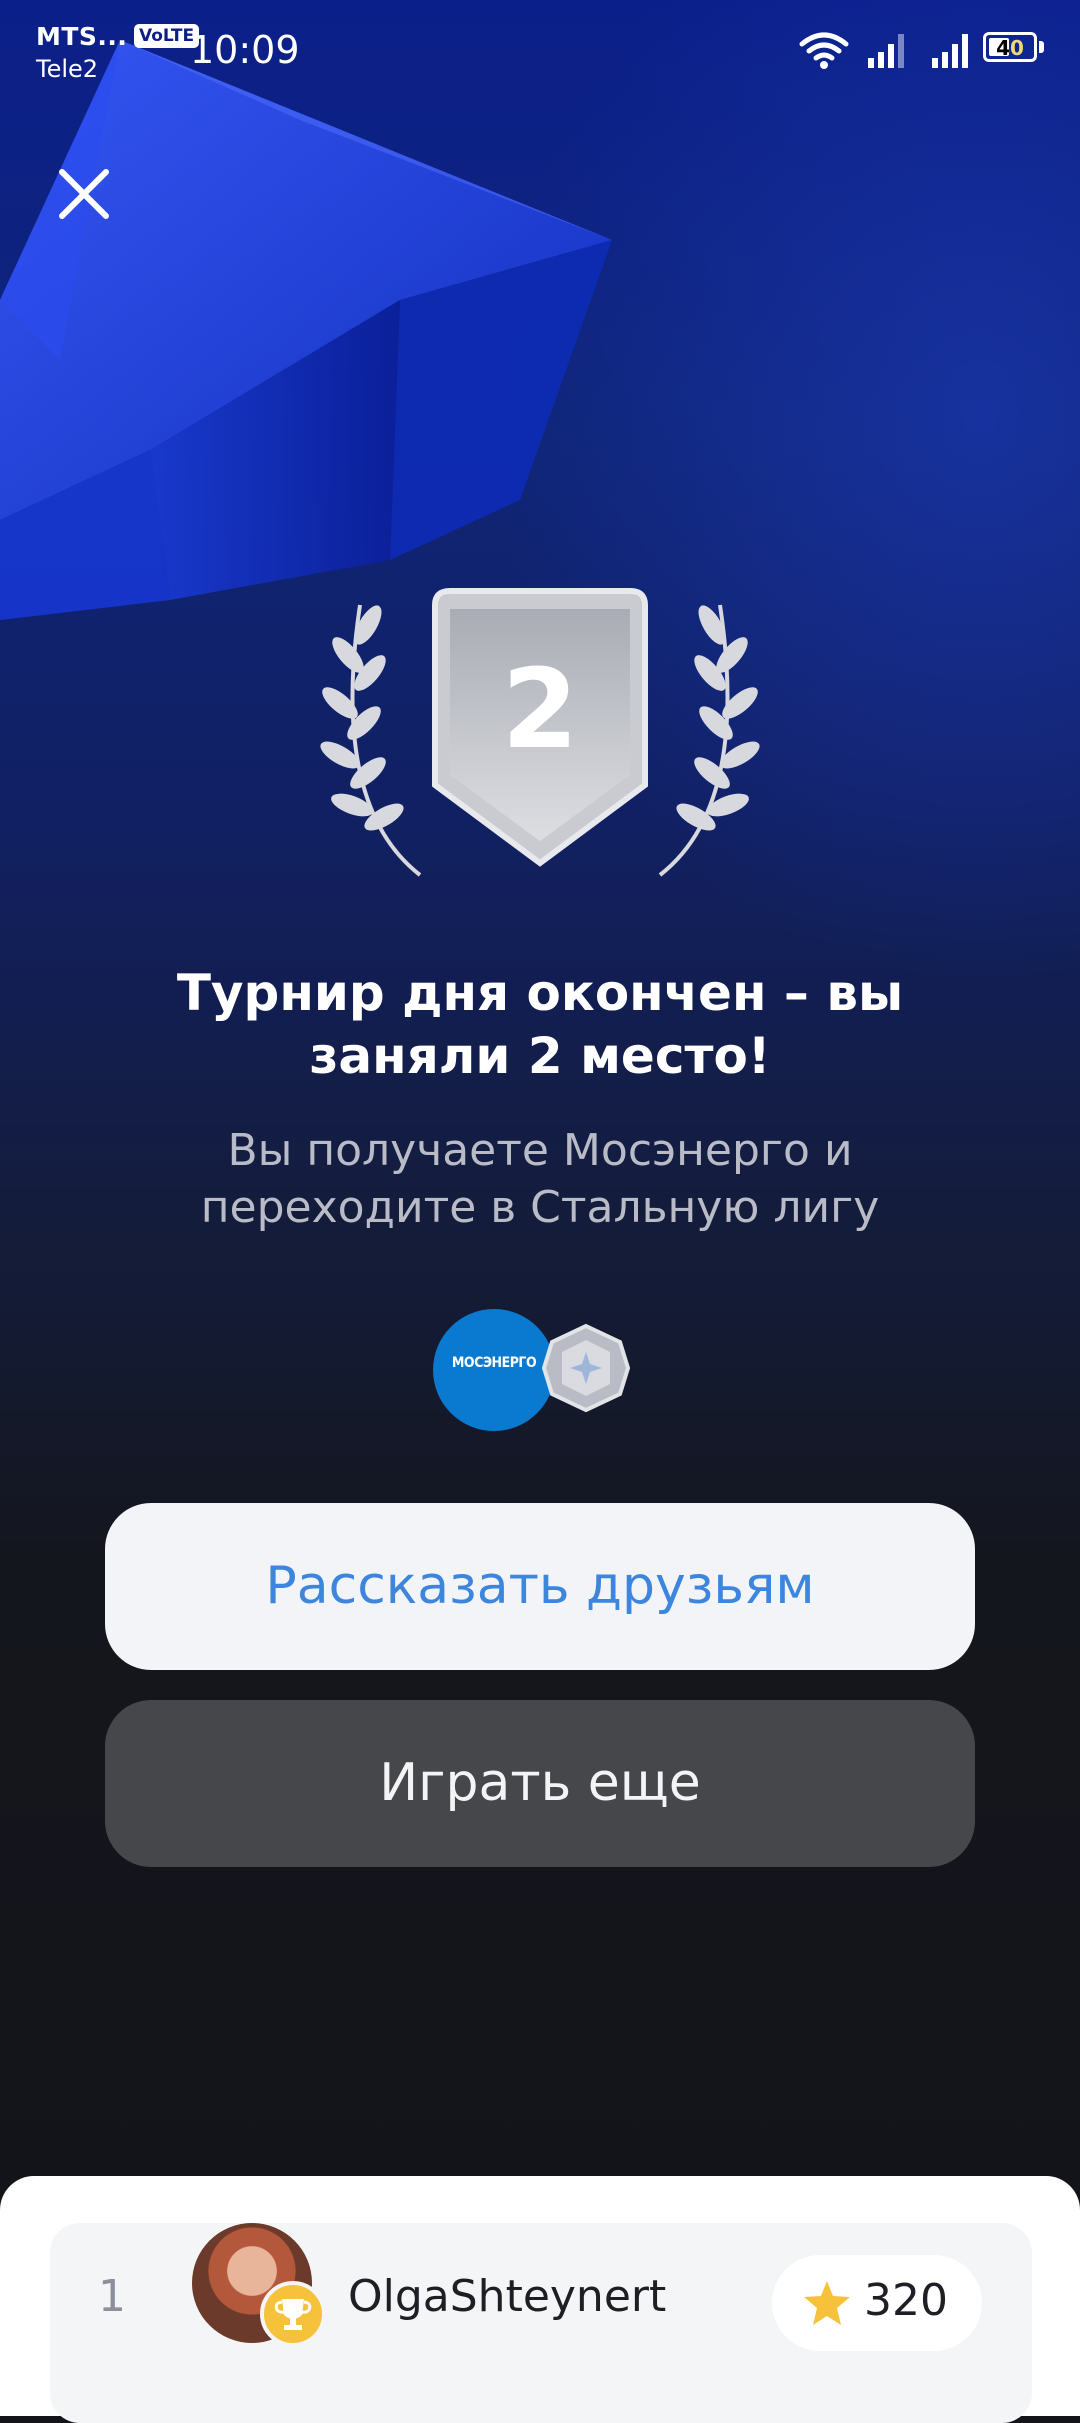 The width and height of the screenshot is (1080, 2423). What do you see at coordinates (293, 2314) in the screenshot?
I see `trophy-icon` at bounding box center [293, 2314].